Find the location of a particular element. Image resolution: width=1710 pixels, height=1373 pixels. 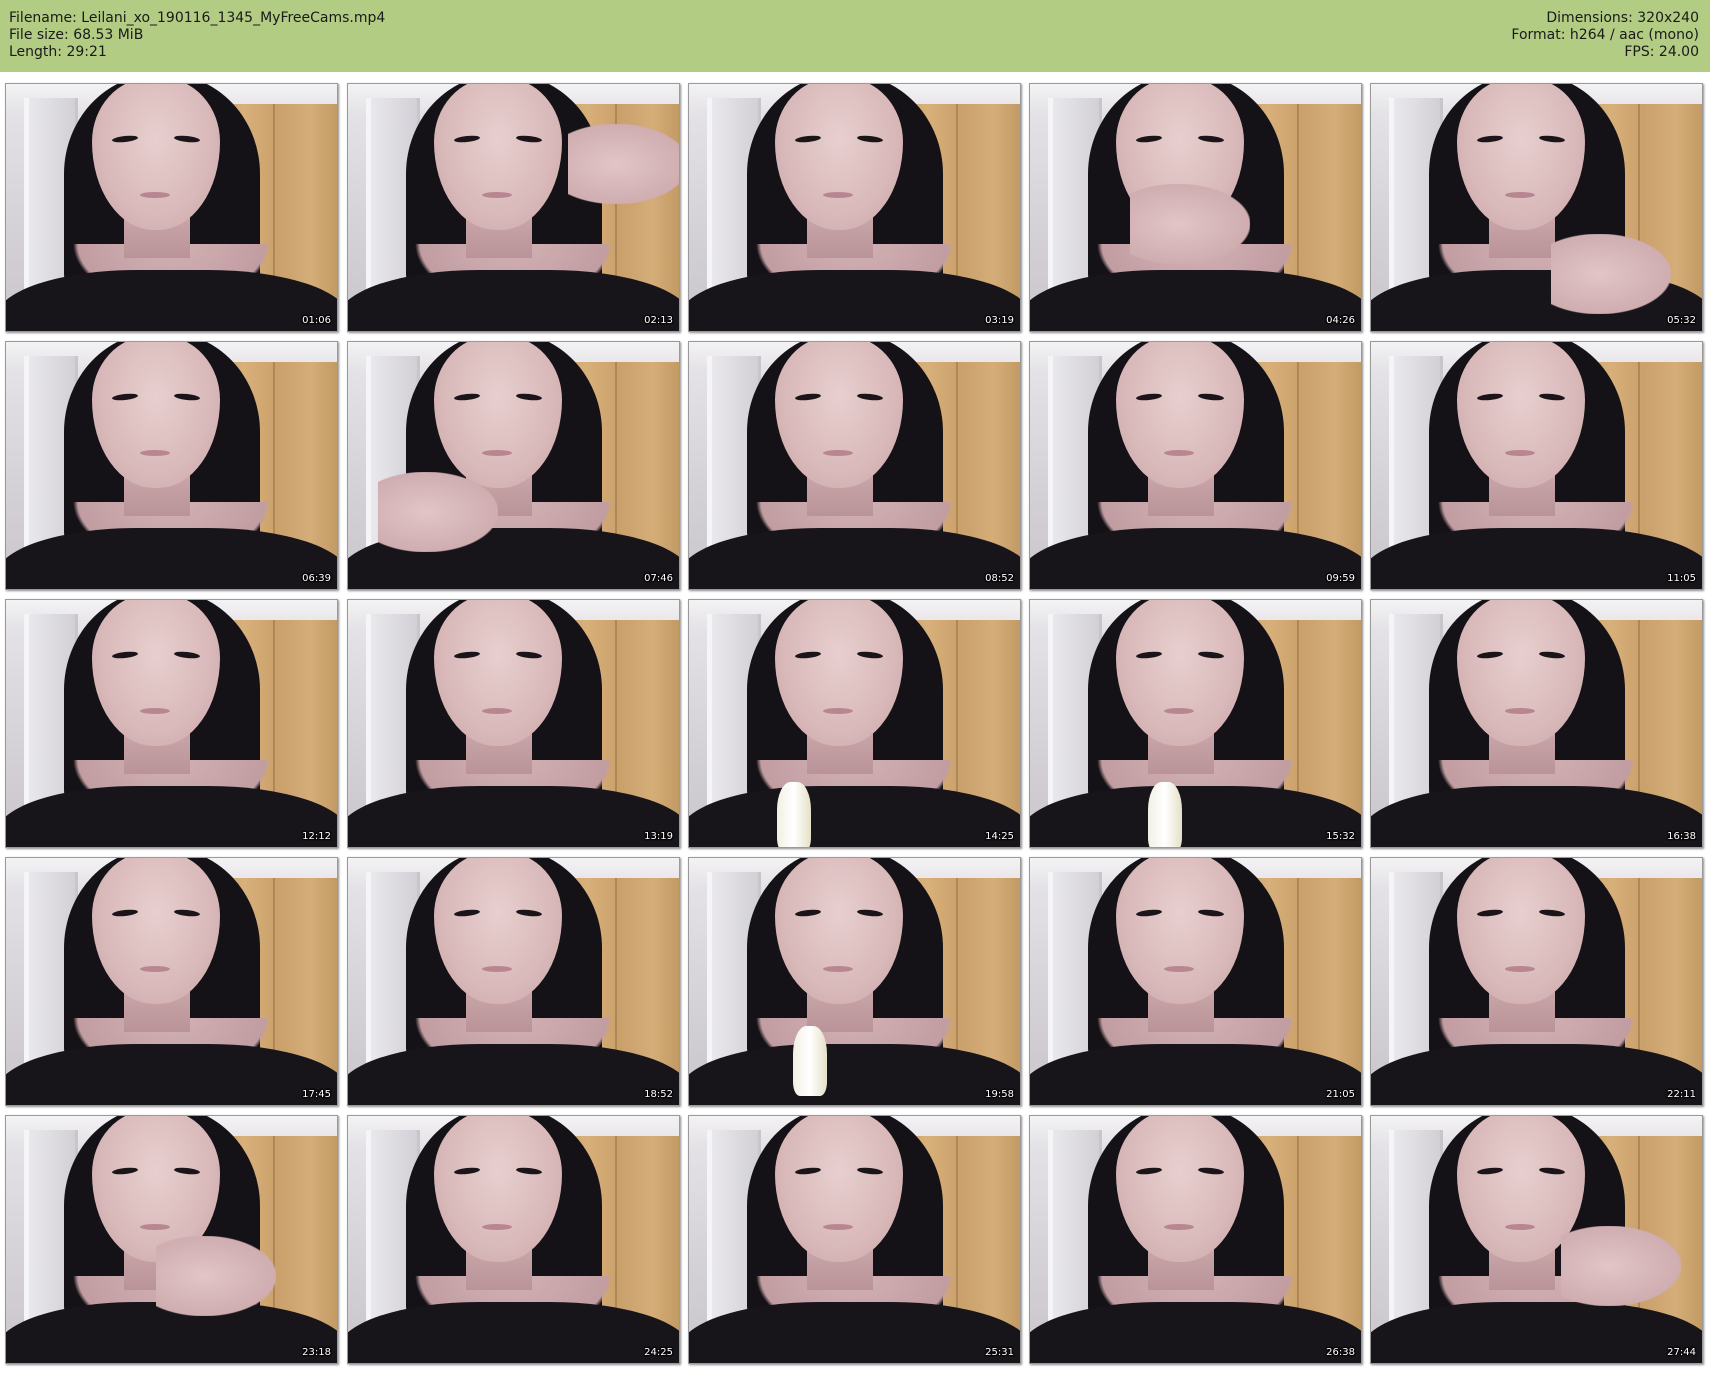

video-thumbnail: 27:44 is located at coordinates (1536, 1239).